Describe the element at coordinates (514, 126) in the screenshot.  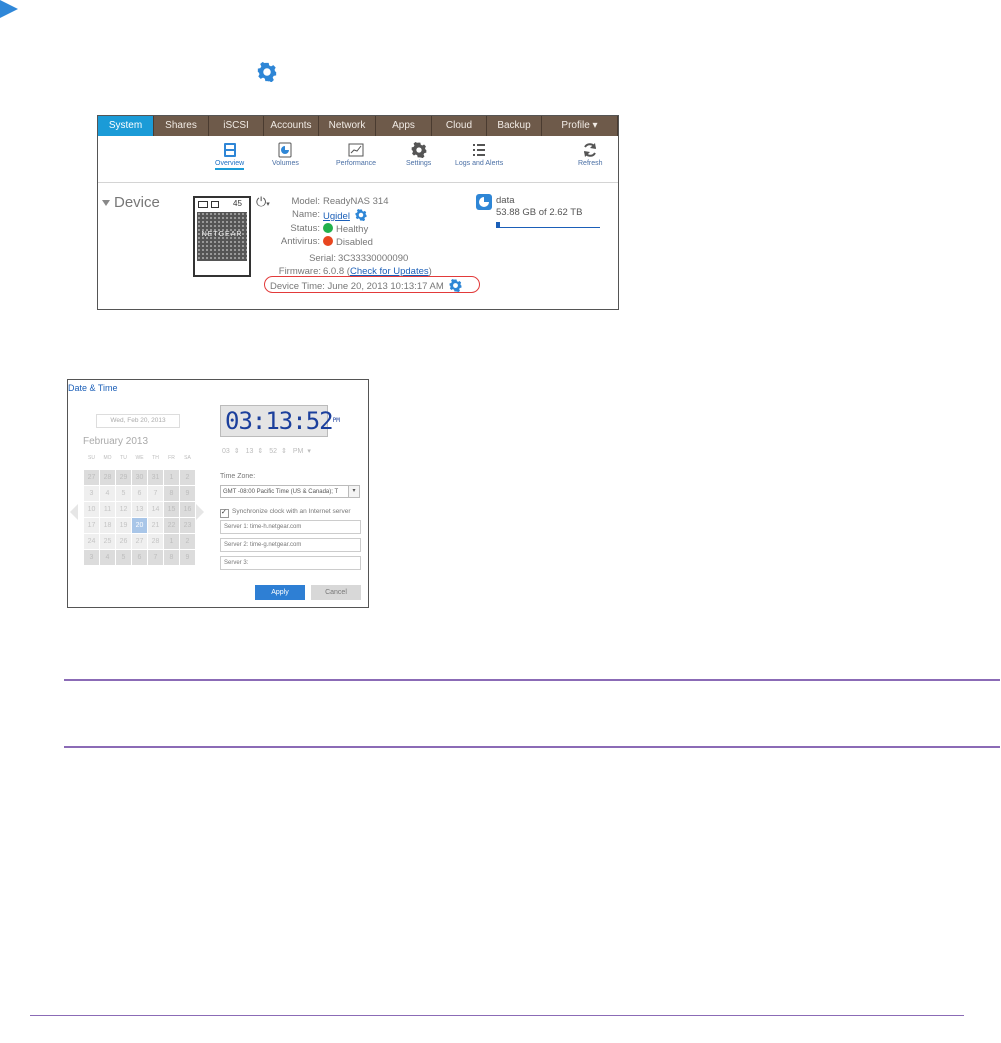
I see `tab-7: Backup` at that location.